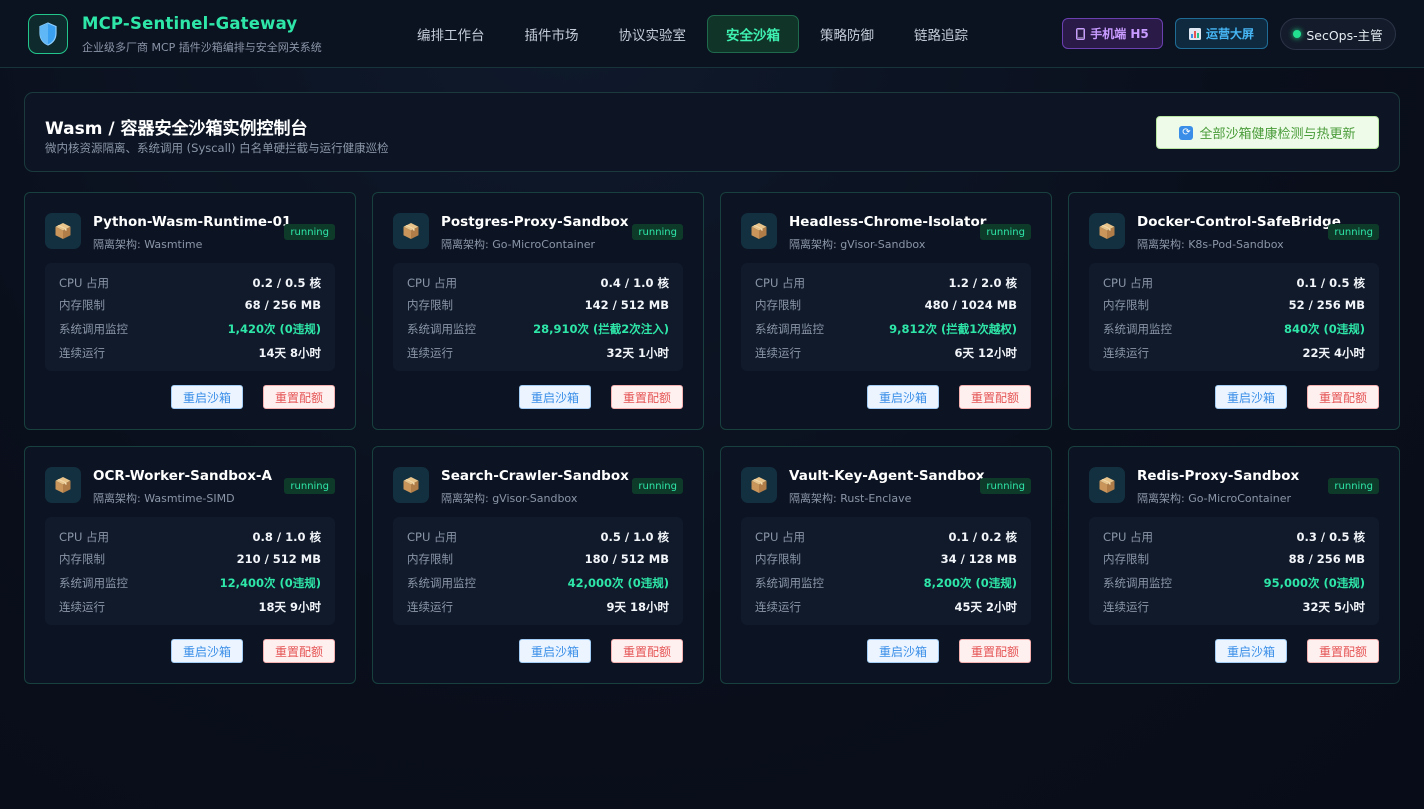 The width and height of the screenshot is (1424, 809). Describe the element at coordinates (886, 305) in the screenshot. I see `stat-row-memory: 内存限制 480 / 1024 MB` at that location.